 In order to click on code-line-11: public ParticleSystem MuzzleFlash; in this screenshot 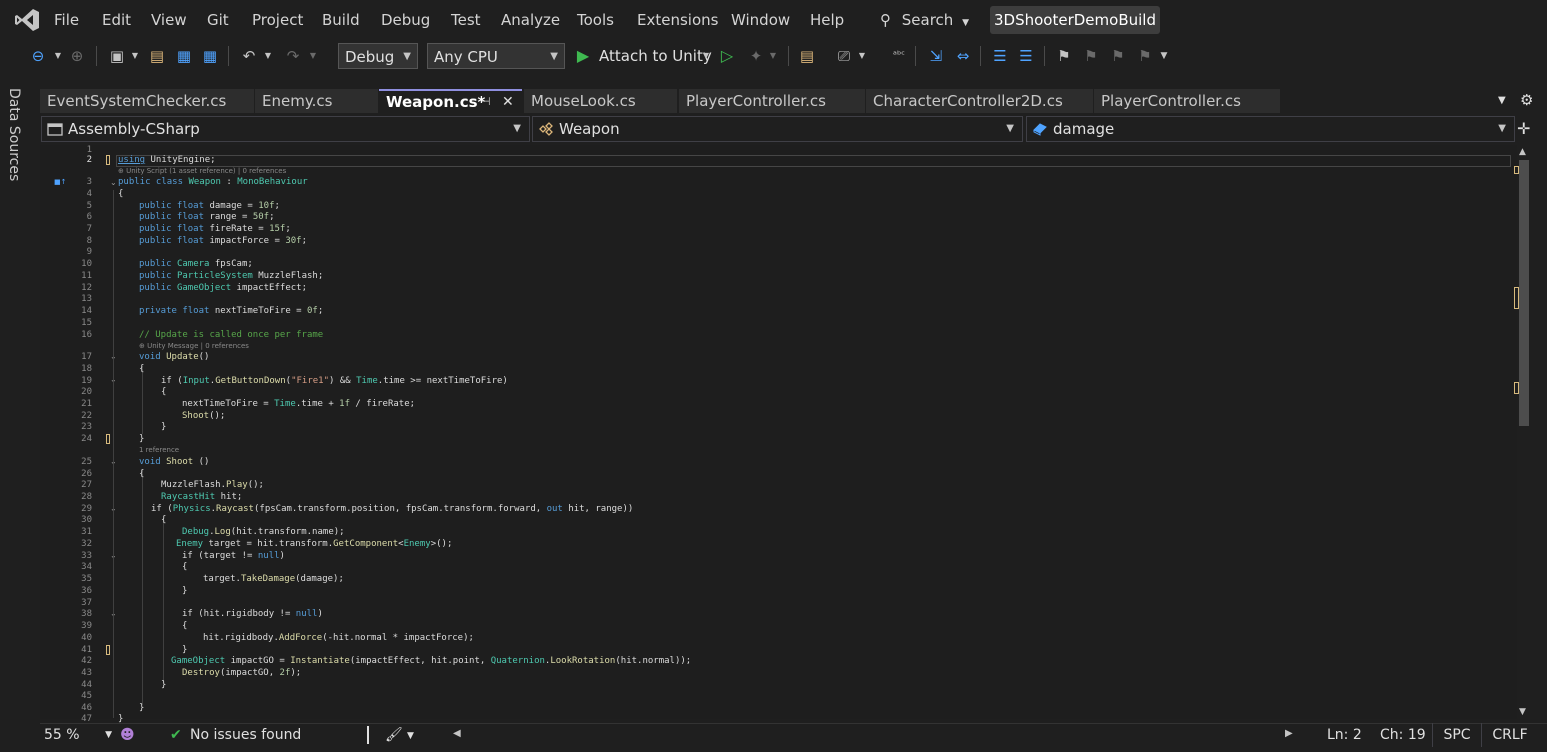, I will do `click(231, 276)`.